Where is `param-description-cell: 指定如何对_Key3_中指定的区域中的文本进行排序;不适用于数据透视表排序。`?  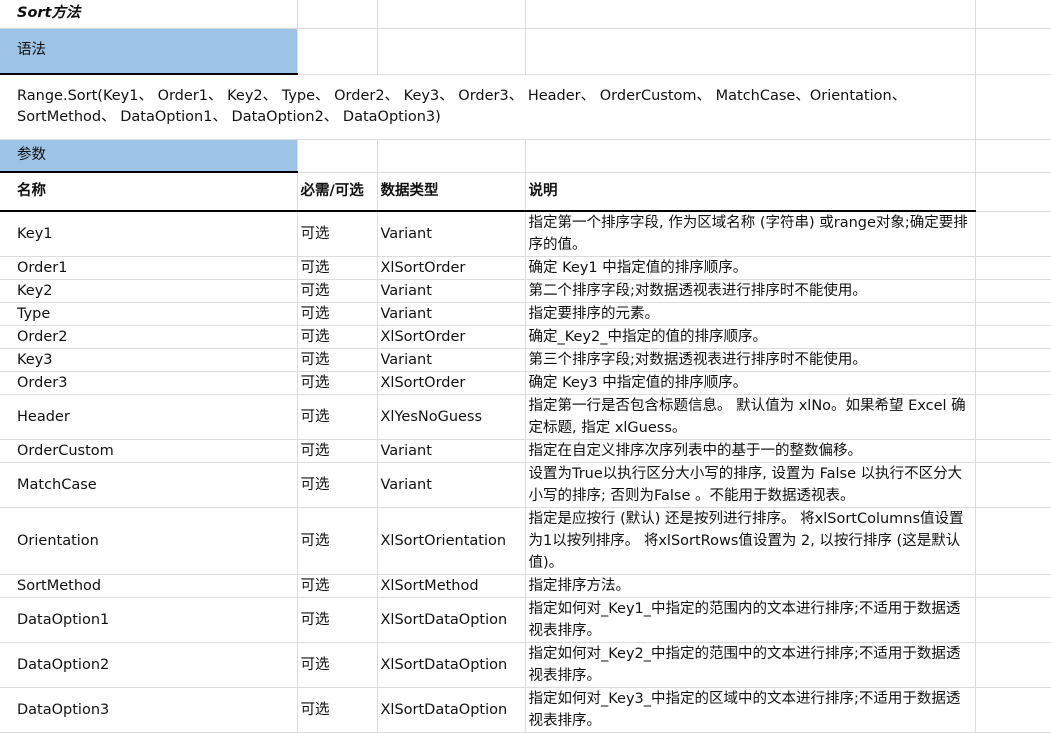 param-description-cell: 指定如何对_Key3_中指定的区域中的文本进行排序;不适用于数据透视表排序。 is located at coordinates (750, 710).